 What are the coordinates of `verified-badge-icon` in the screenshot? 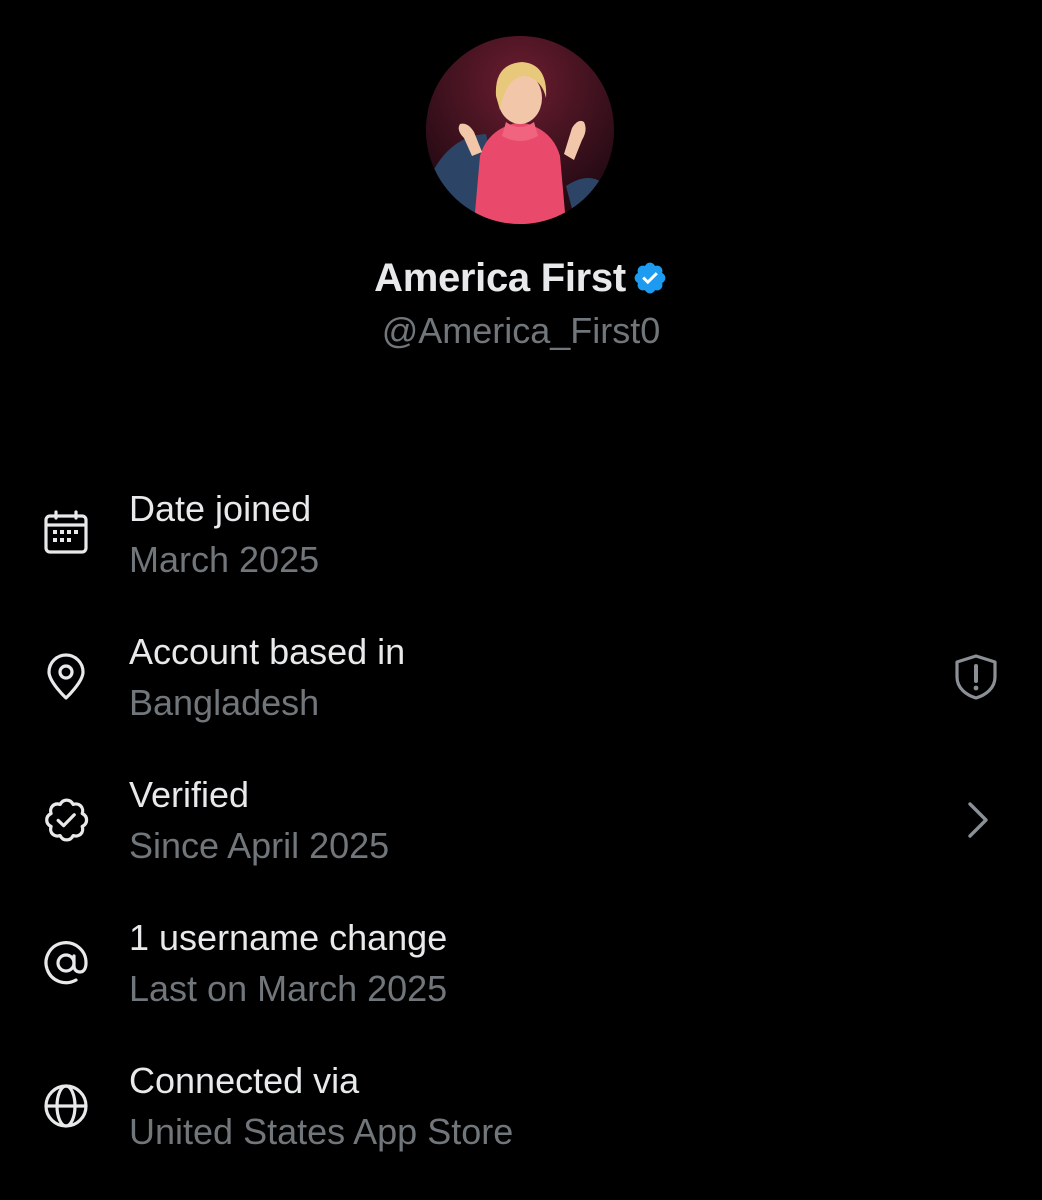 It's located at (650, 275).